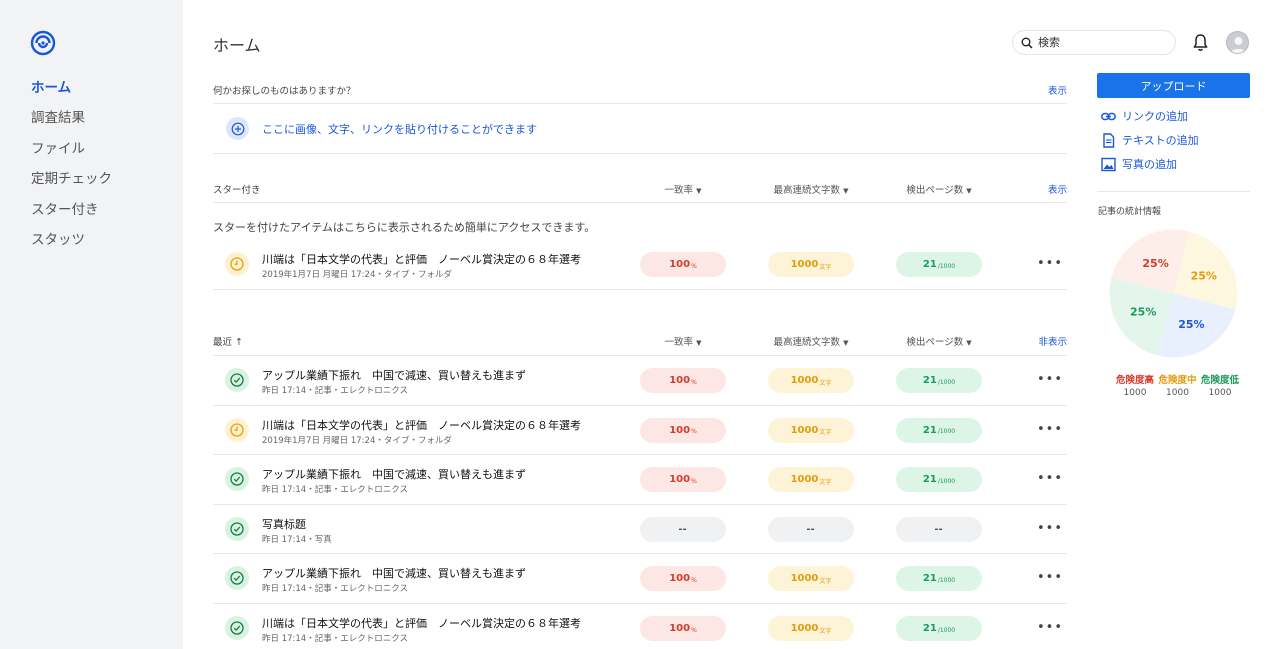 The height and width of the screenshot is (649, 1280). Describe the element at coordinates (237, 45) in the screenshot. I see `page-title: ホーム` at that location.